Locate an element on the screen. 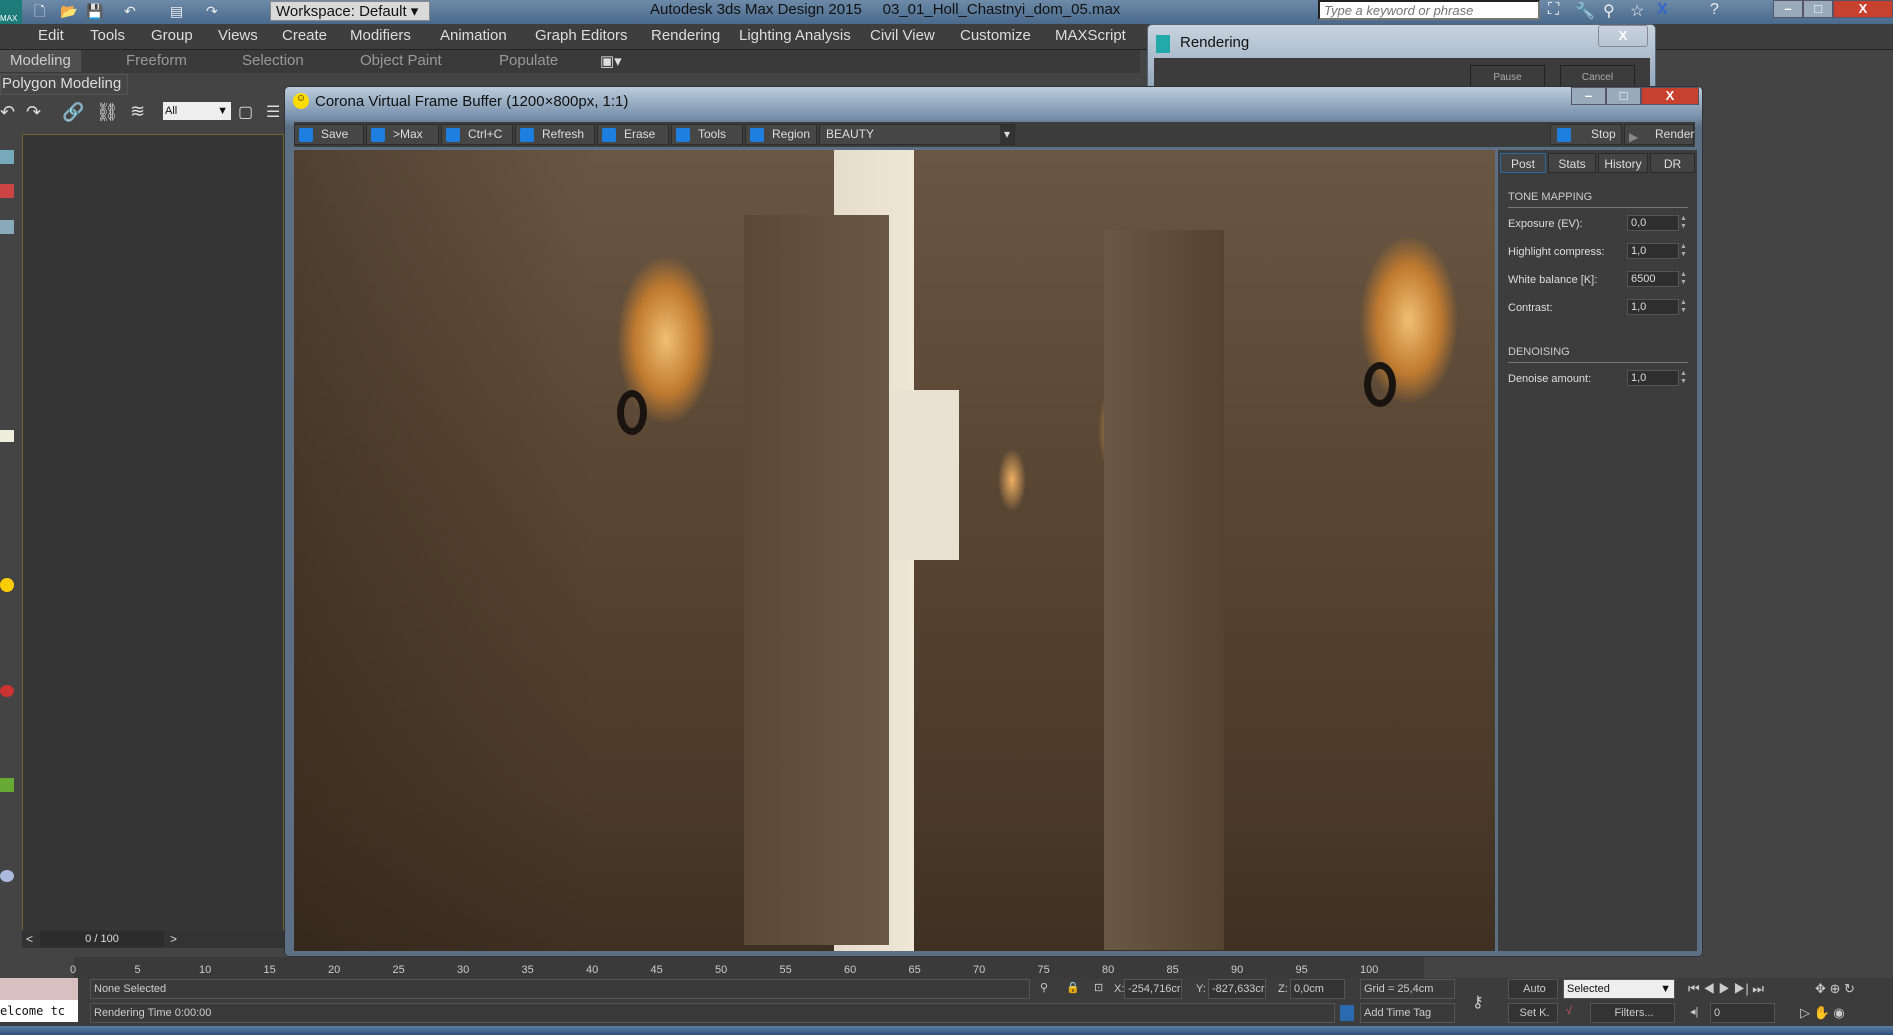 The width and height of the screenshot is (1893, 1035). vfb-erase-button: Erase is located at coordinates (633, 134).